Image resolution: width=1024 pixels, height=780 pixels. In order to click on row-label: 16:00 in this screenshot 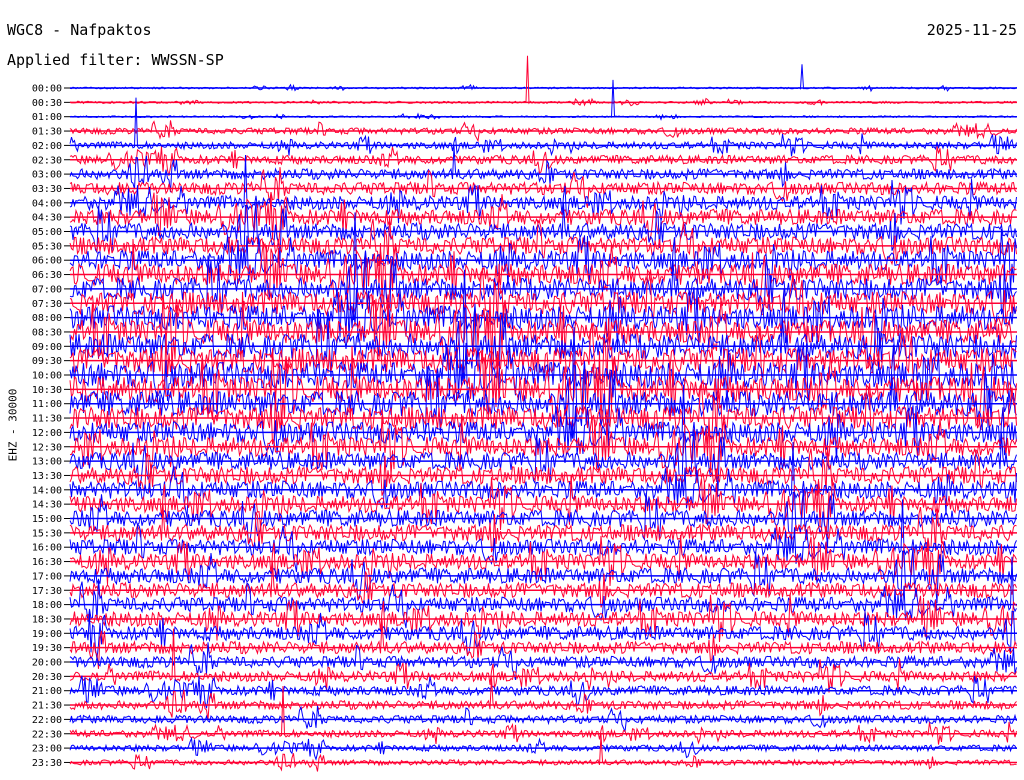, I will do `click(47, 548)`.